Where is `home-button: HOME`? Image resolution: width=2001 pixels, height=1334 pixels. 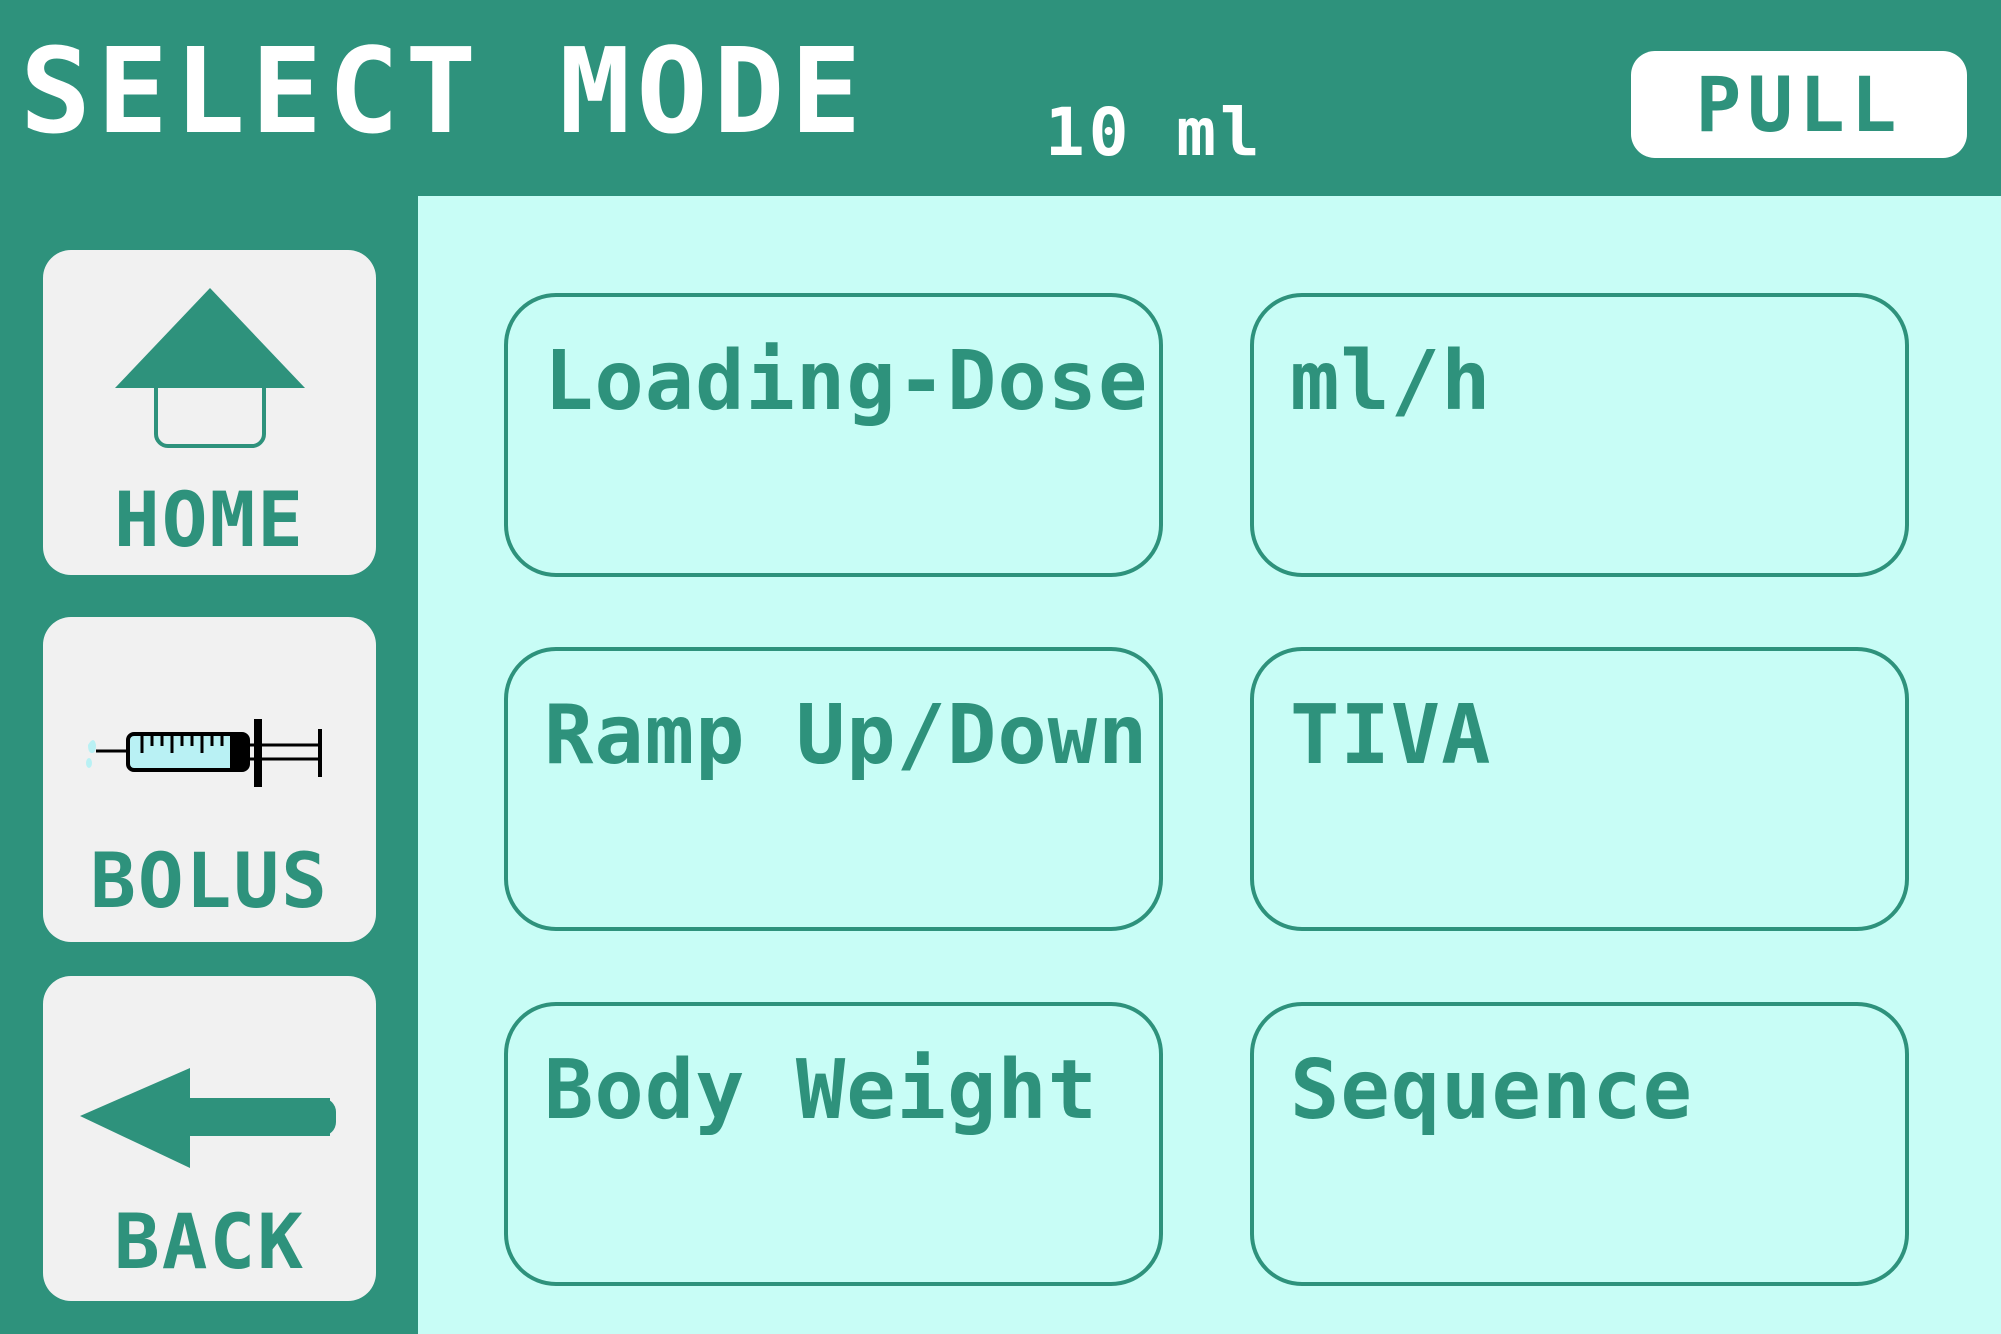 home-button: HOME is located at coordinates (209, 412).